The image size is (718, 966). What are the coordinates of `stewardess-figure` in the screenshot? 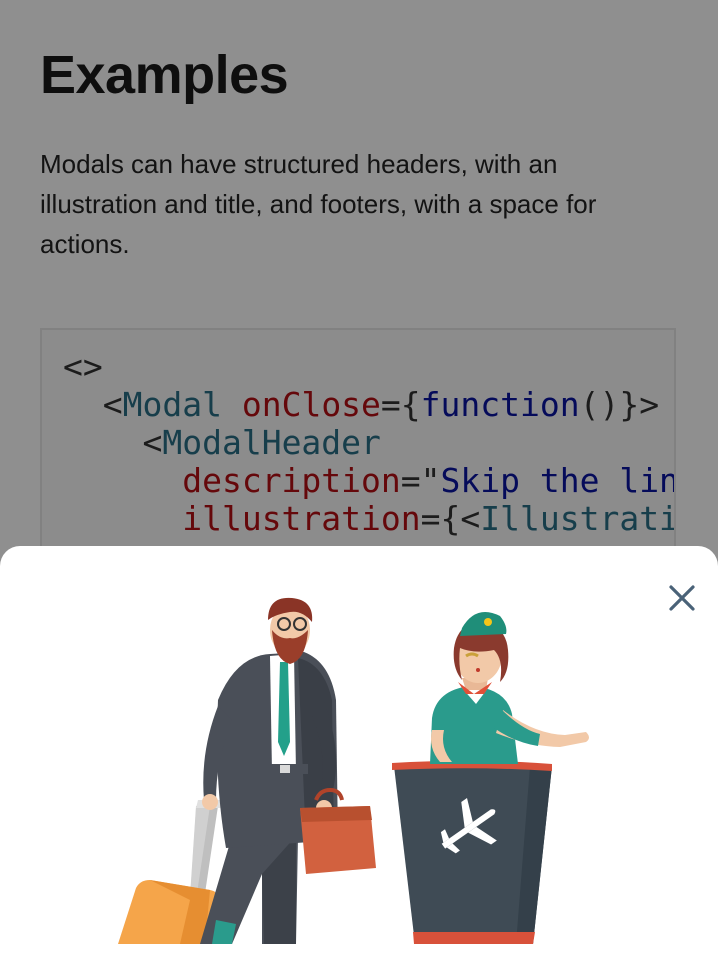 It's located at (509, 688).